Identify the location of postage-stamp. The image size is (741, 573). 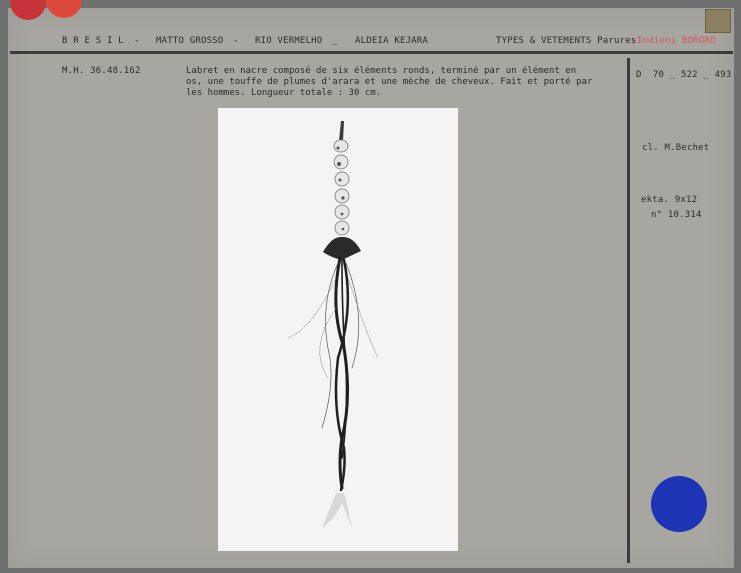
(718, 21).